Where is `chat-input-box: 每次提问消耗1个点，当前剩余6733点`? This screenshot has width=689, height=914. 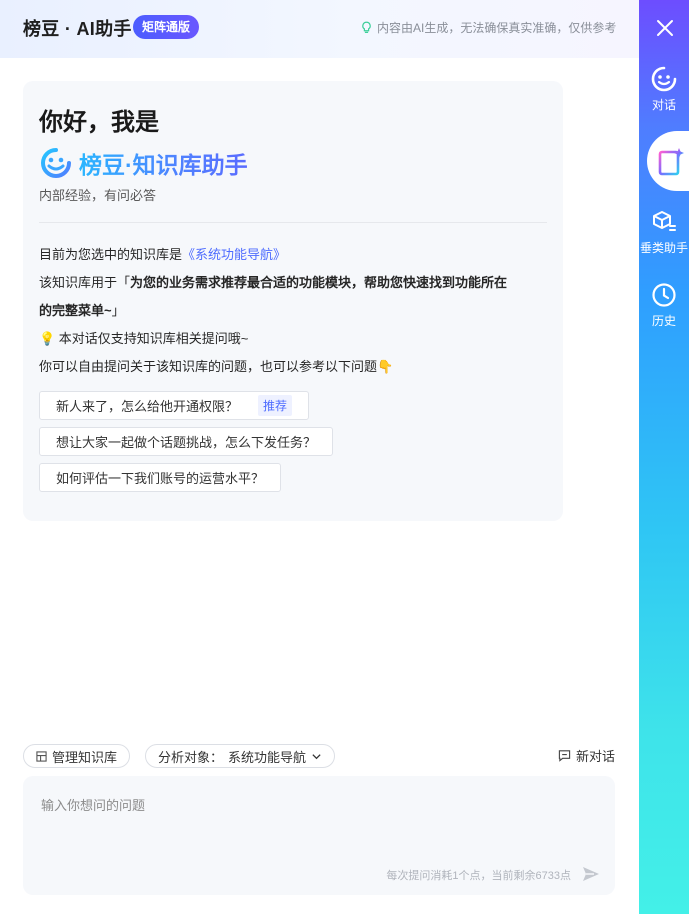
chat-input-box: 每次提问消耗1个点，当前剩余6733点 is located at coordinates (319, 835).